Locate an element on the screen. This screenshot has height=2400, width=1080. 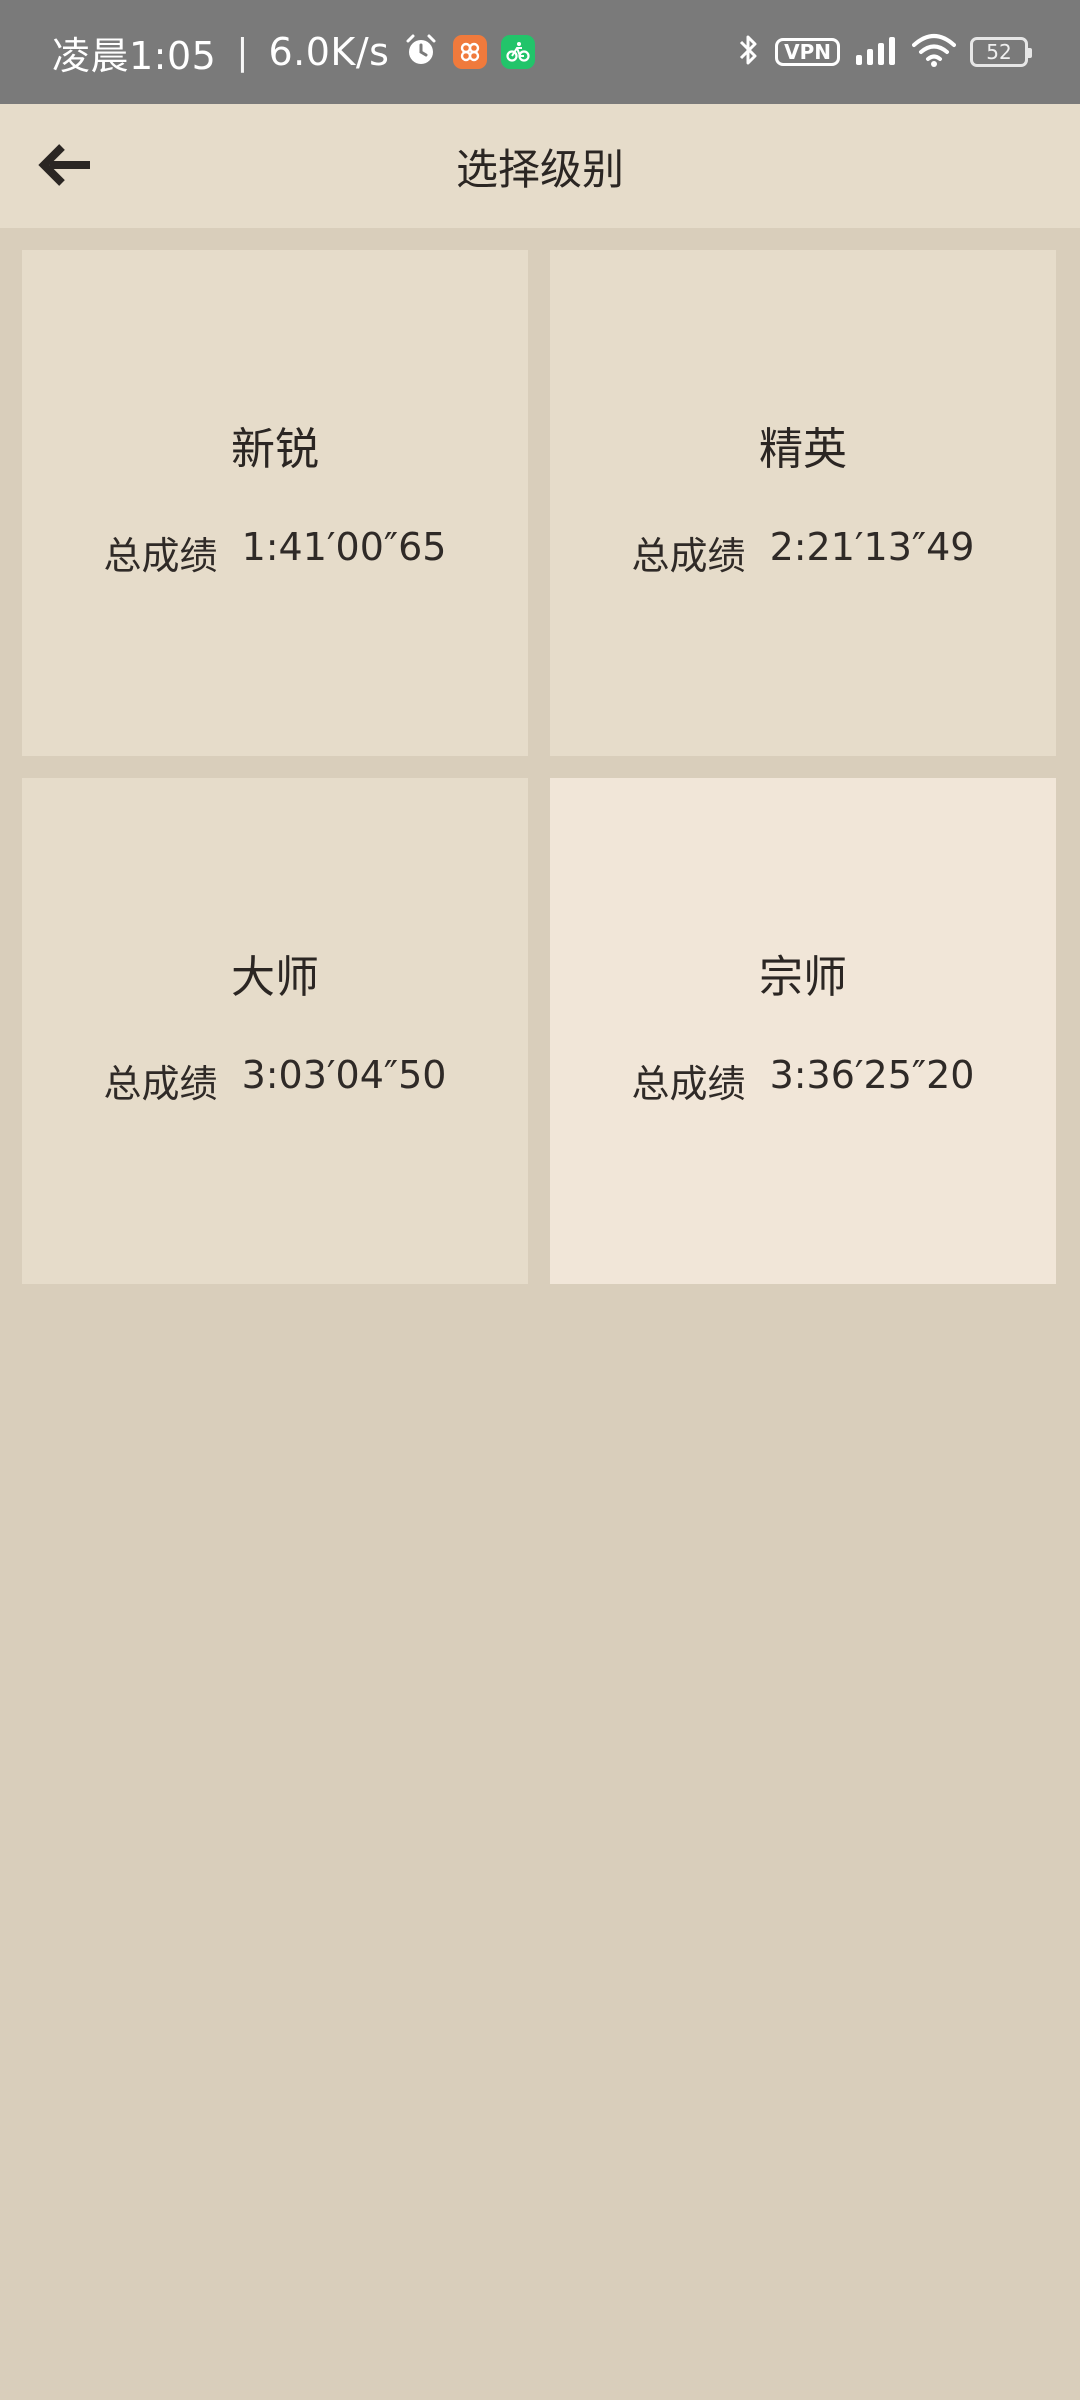
app-green-bike-icon is located at coordinates (518, 52).